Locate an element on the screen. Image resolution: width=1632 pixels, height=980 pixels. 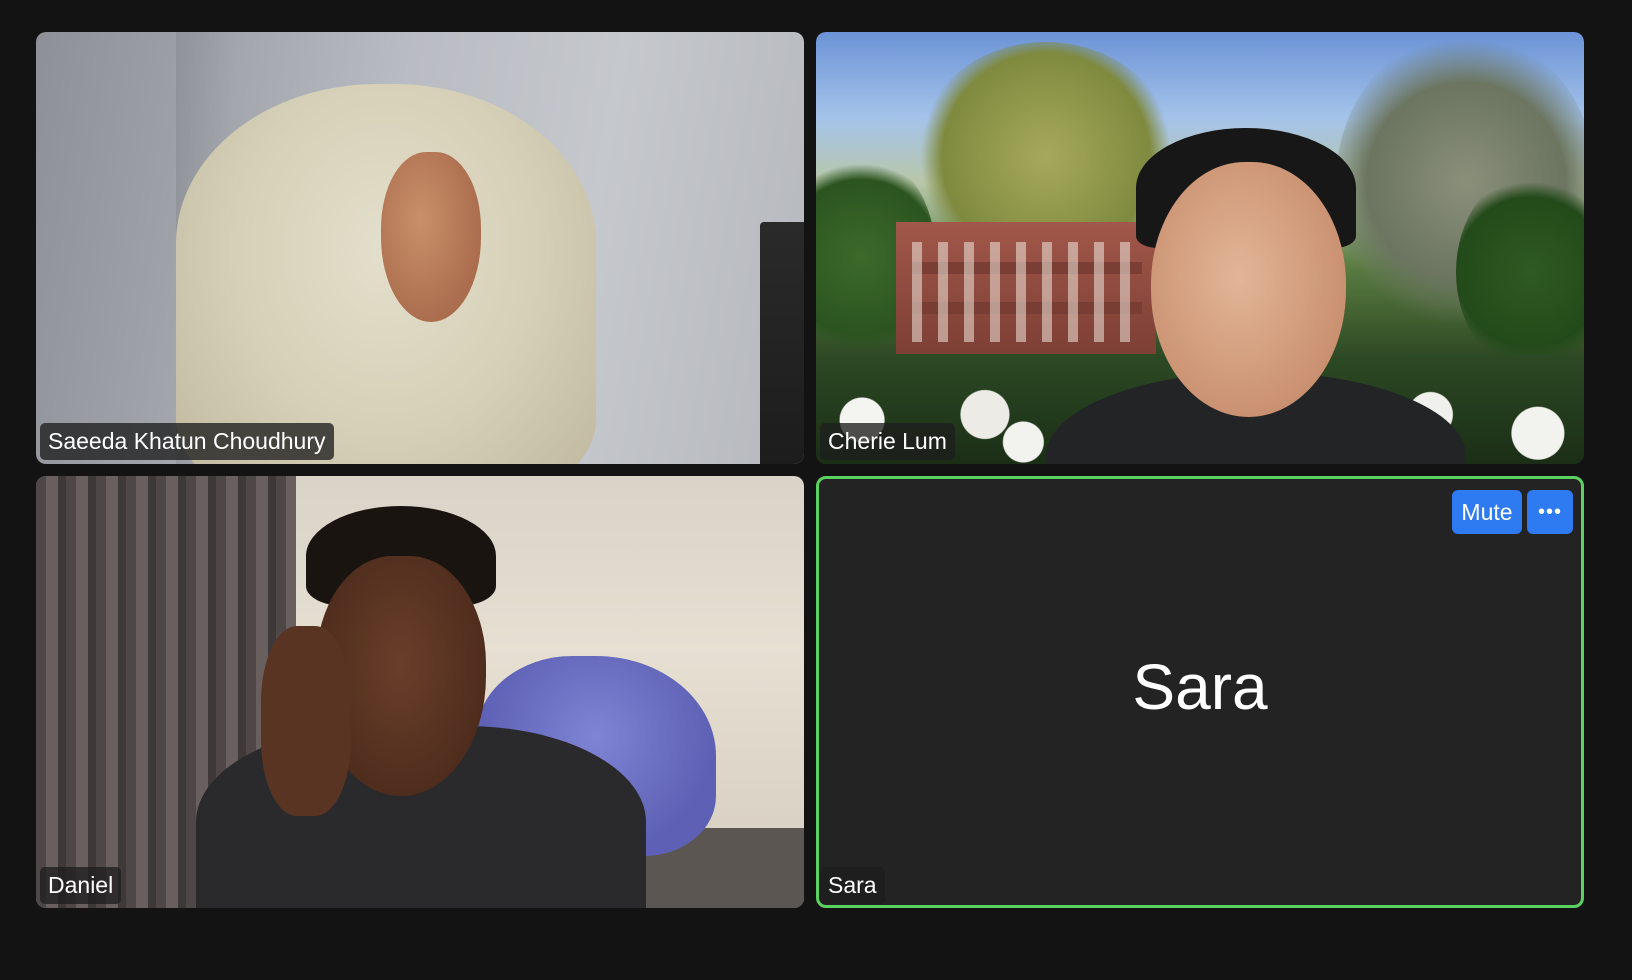
tile-controls: Mute ••• is located at coordinates (1512, 512).